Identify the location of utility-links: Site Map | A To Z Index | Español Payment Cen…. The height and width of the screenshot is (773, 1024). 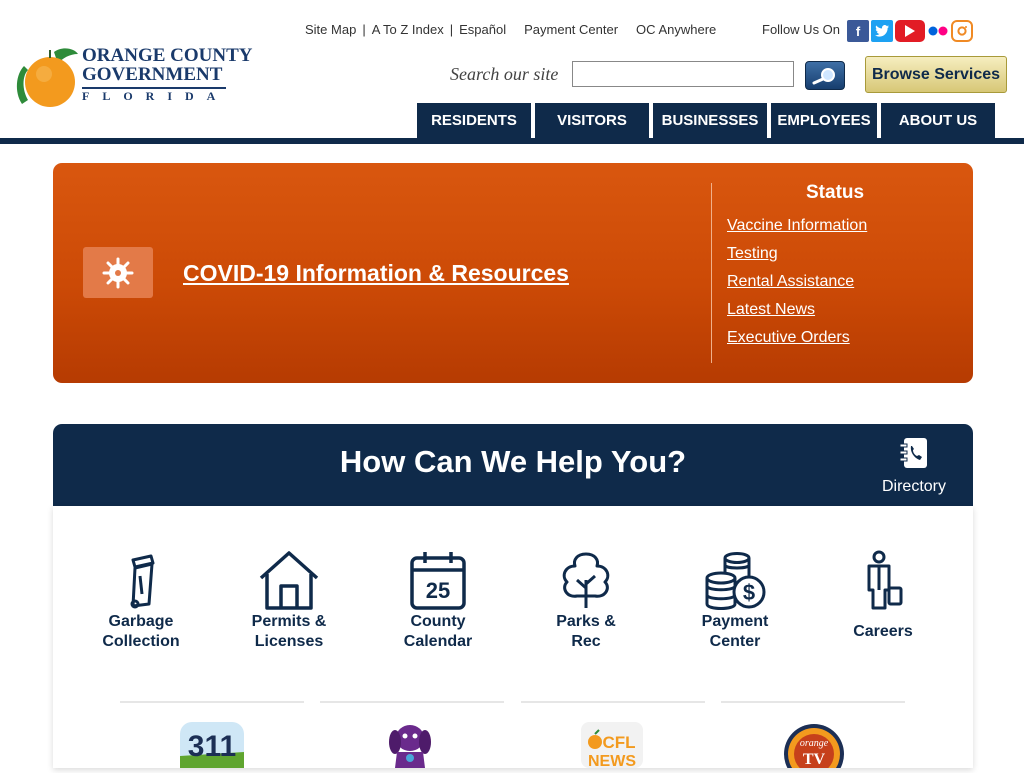
(510, 29).